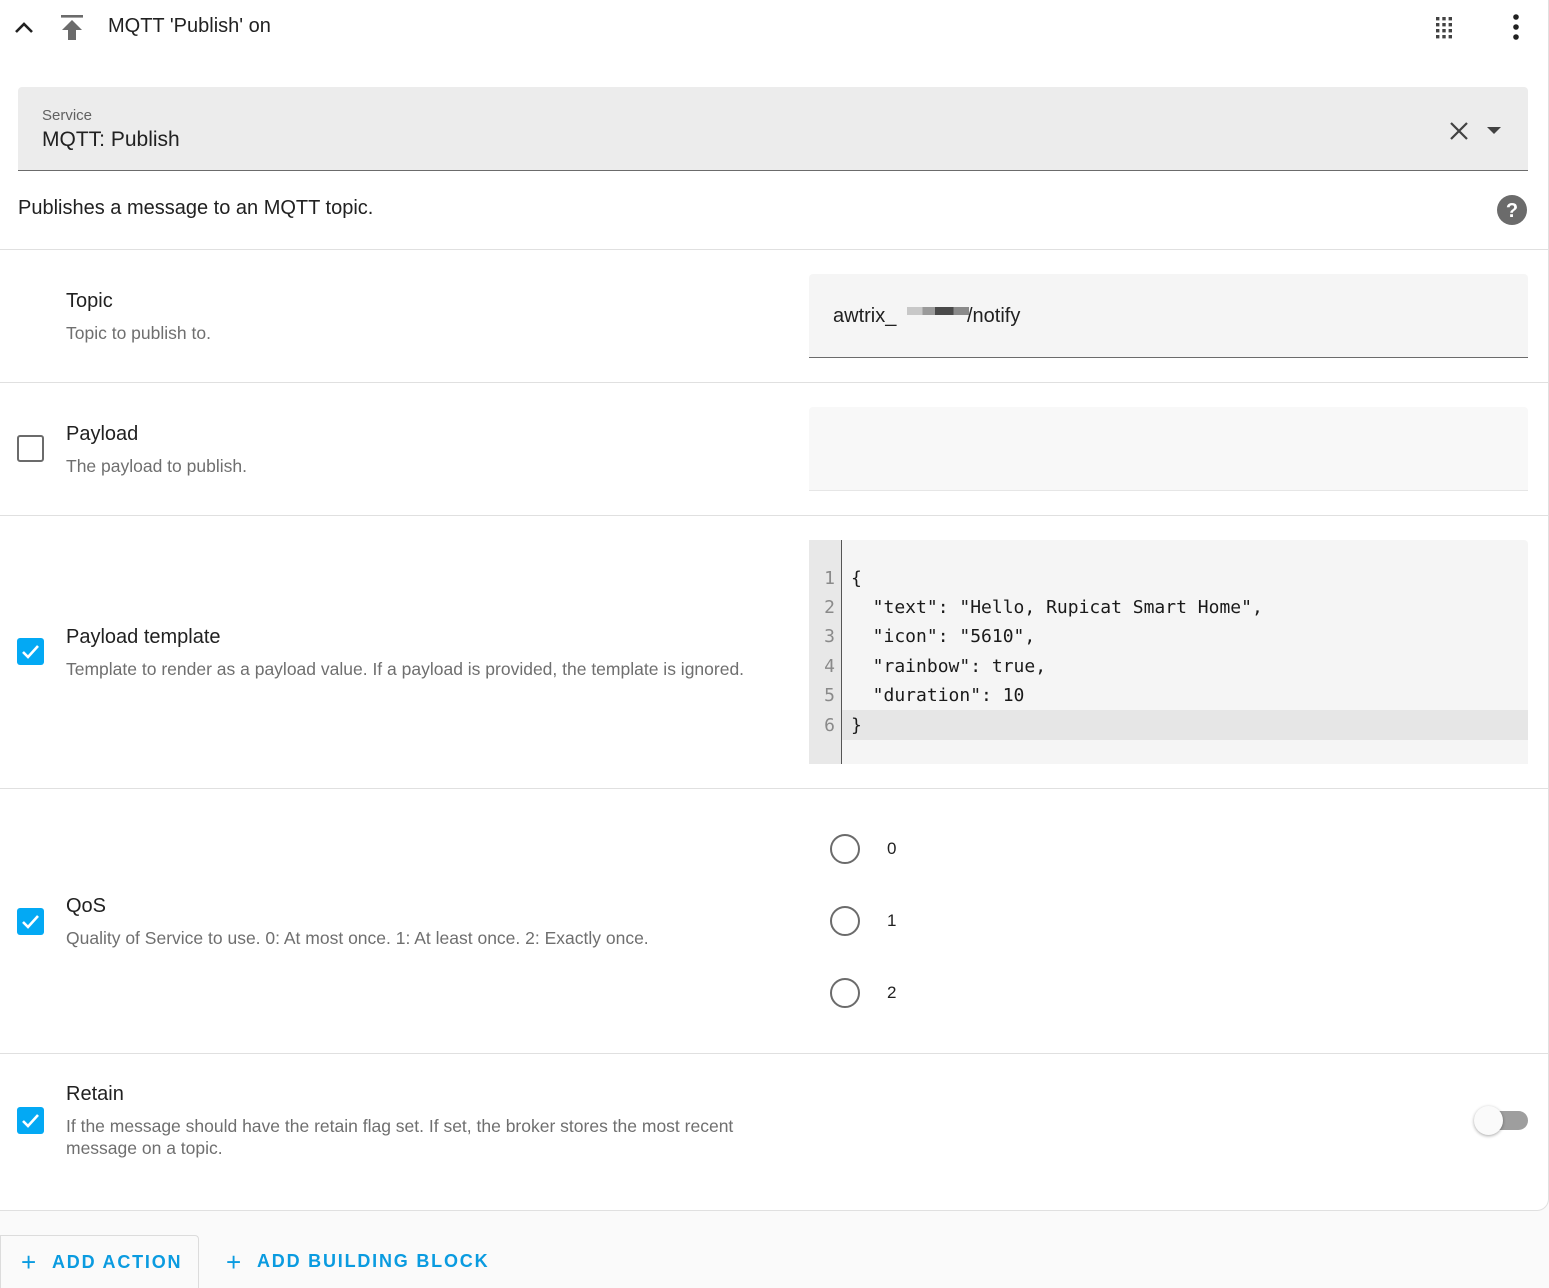 This screenshot has width=1549, height=1288. Describe the element at coordinates (1057, 607) in the screenshot. I see `code-line: "text": "Hello, Rupicat Smart Home",` at that location.